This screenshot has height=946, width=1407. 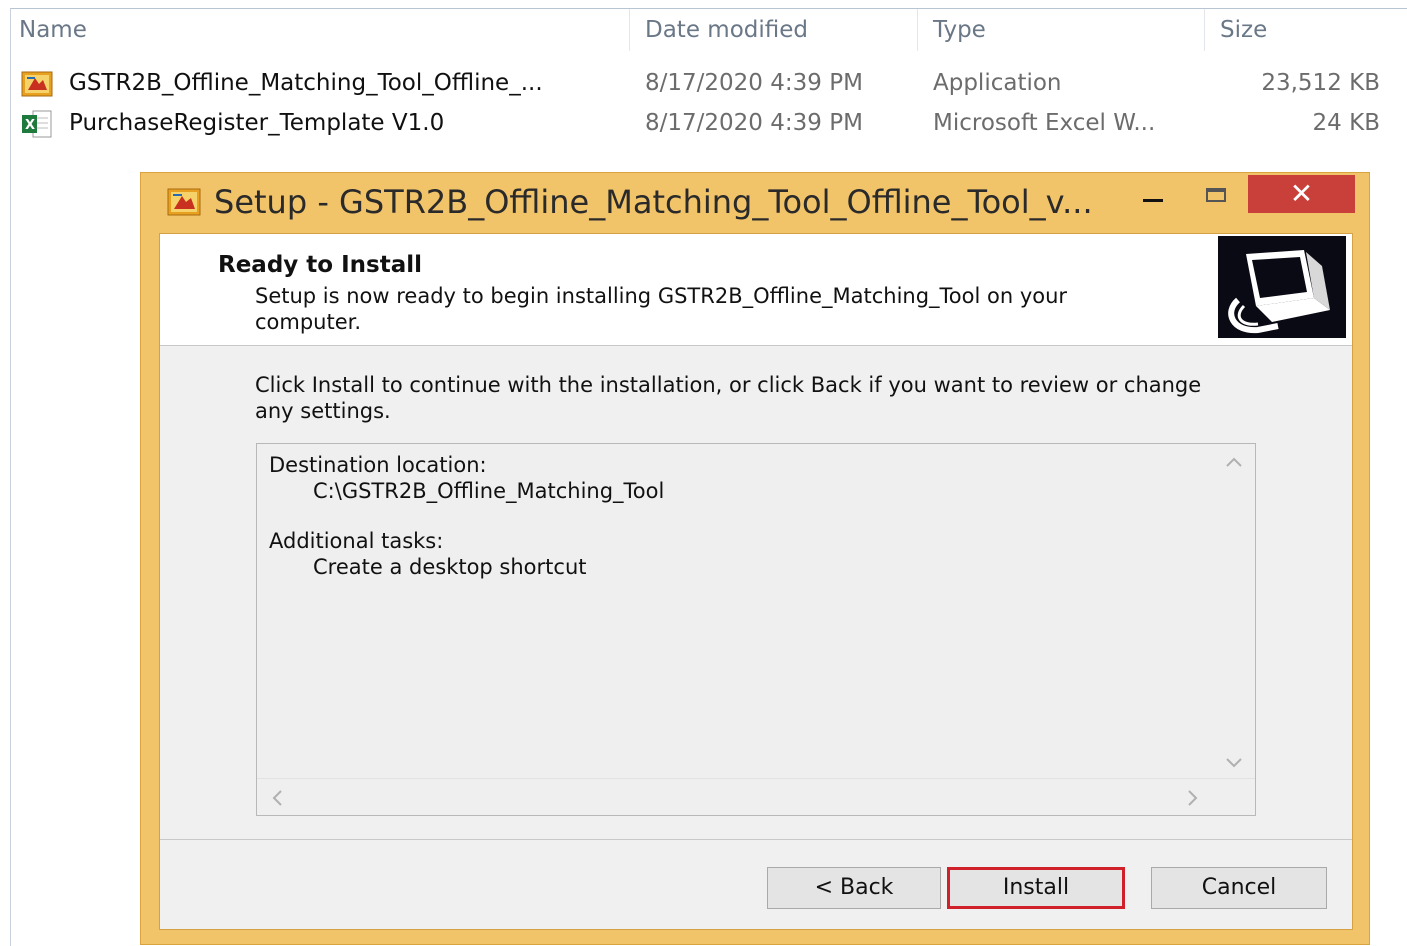 What do you see at coordinates (37, 124) in the screenshot?
I see `excel-file-icon: X` at bounding box center [37, 124].